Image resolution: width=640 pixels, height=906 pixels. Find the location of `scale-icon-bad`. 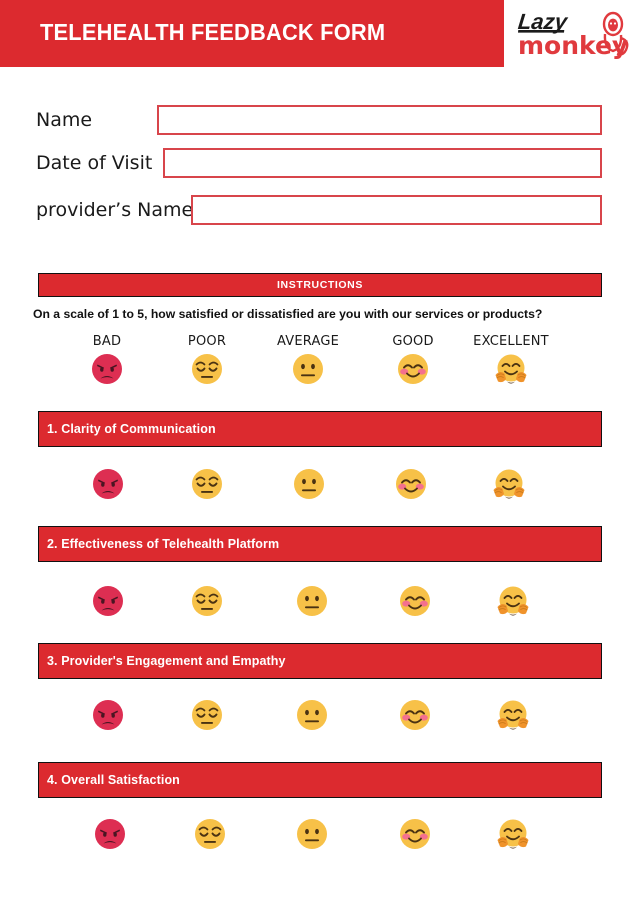

scale-icon-bad is located at coordinates (107, 369).